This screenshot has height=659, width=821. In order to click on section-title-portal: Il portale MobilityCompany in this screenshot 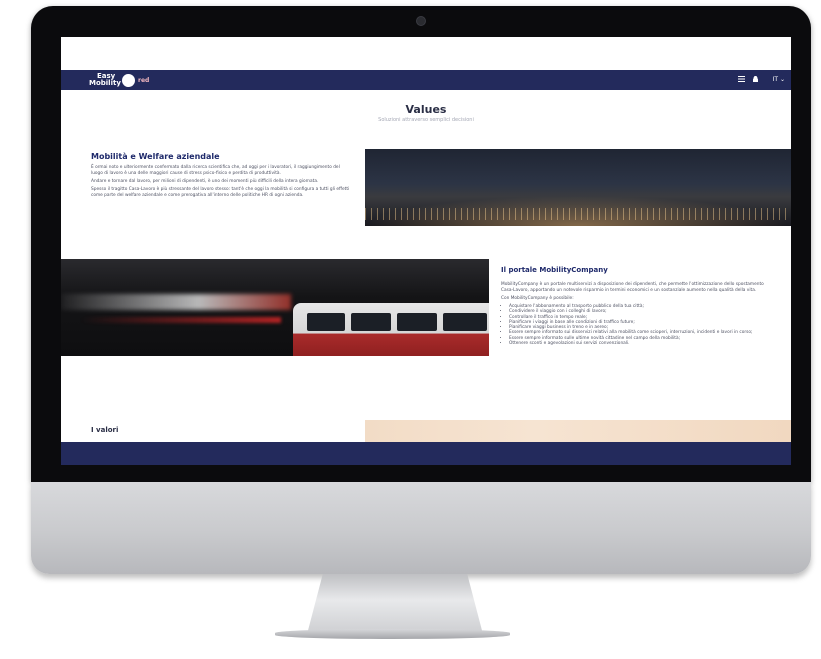, I will do `click(554, 270)`.